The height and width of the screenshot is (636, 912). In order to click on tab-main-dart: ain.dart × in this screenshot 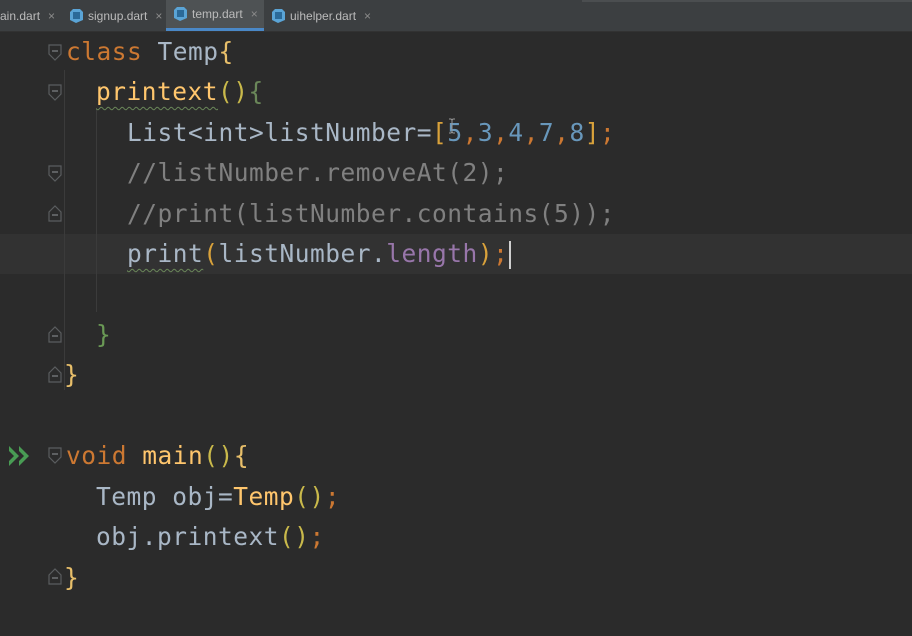, I will do `click(31, 15)`.